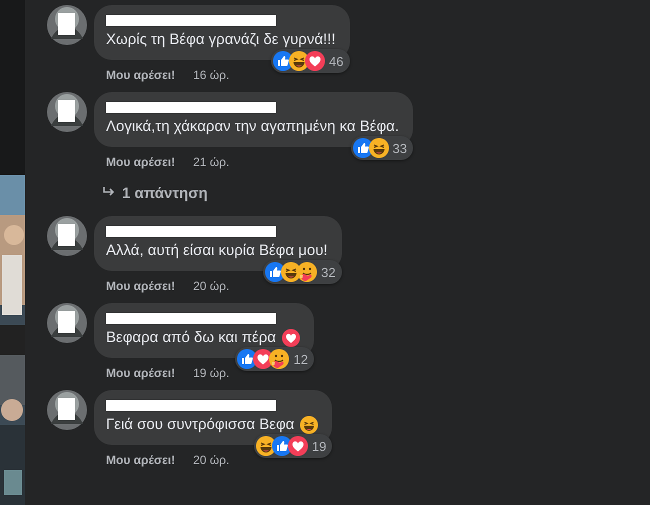 This screenshot has width=650, height=505. I want to click on reply-arrow-icon, so click(109, 192).